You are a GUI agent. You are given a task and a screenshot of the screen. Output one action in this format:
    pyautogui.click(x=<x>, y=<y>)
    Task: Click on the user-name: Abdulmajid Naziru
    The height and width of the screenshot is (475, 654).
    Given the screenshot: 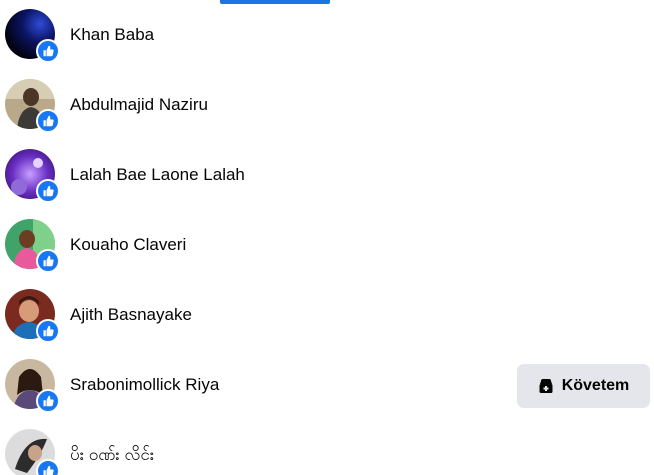 What is the action you would take?
    pyautogui.click(x=139, y=105)
    